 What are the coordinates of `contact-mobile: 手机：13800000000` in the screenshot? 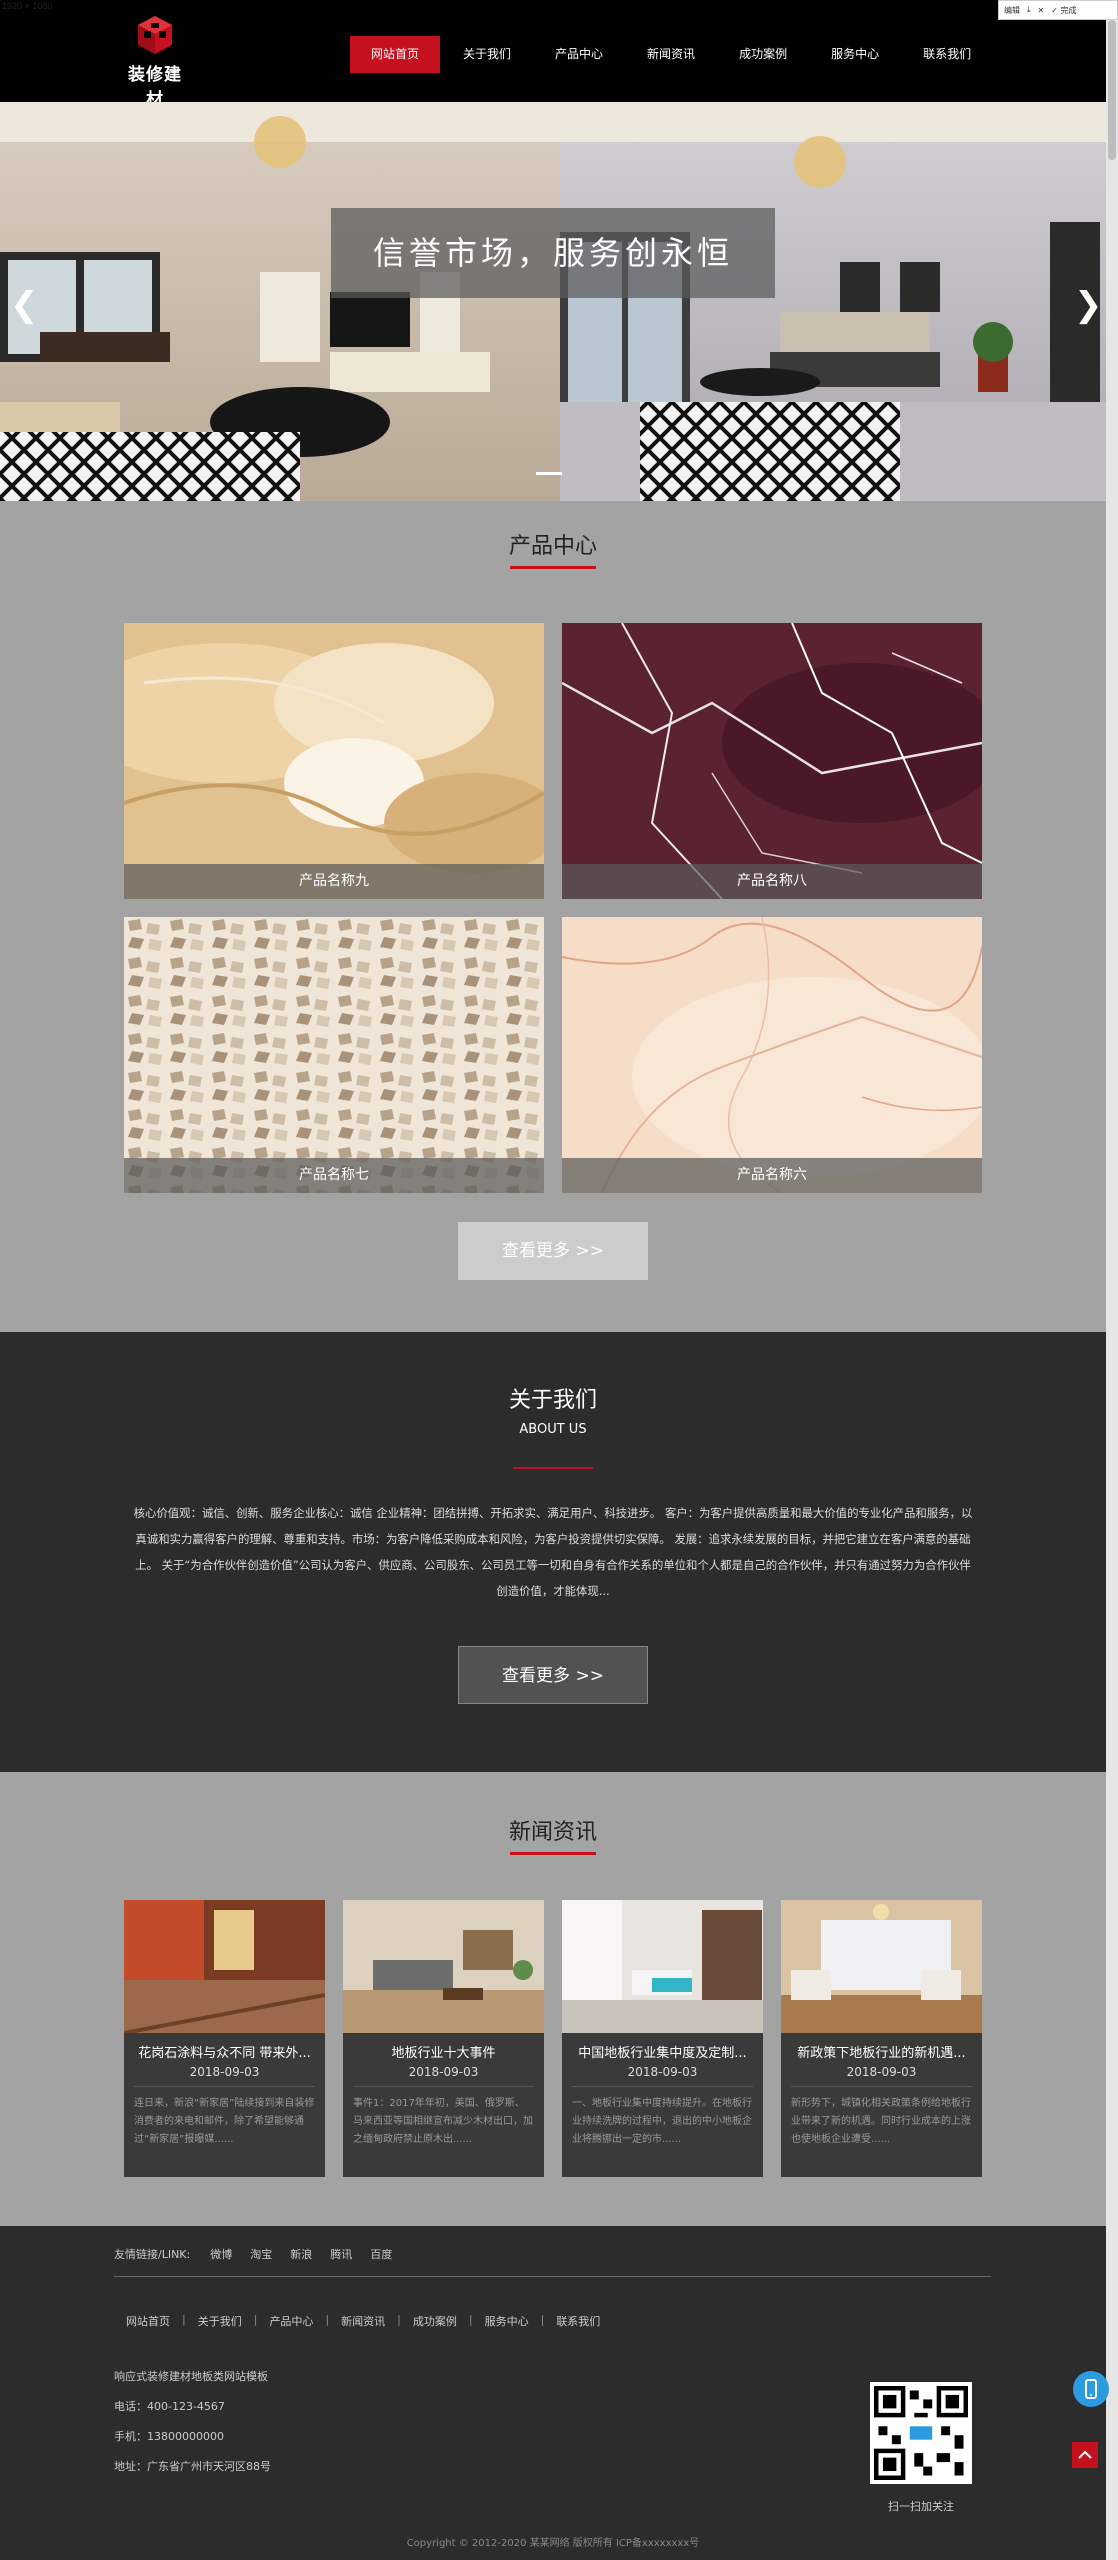 It's located at (169, 2436).